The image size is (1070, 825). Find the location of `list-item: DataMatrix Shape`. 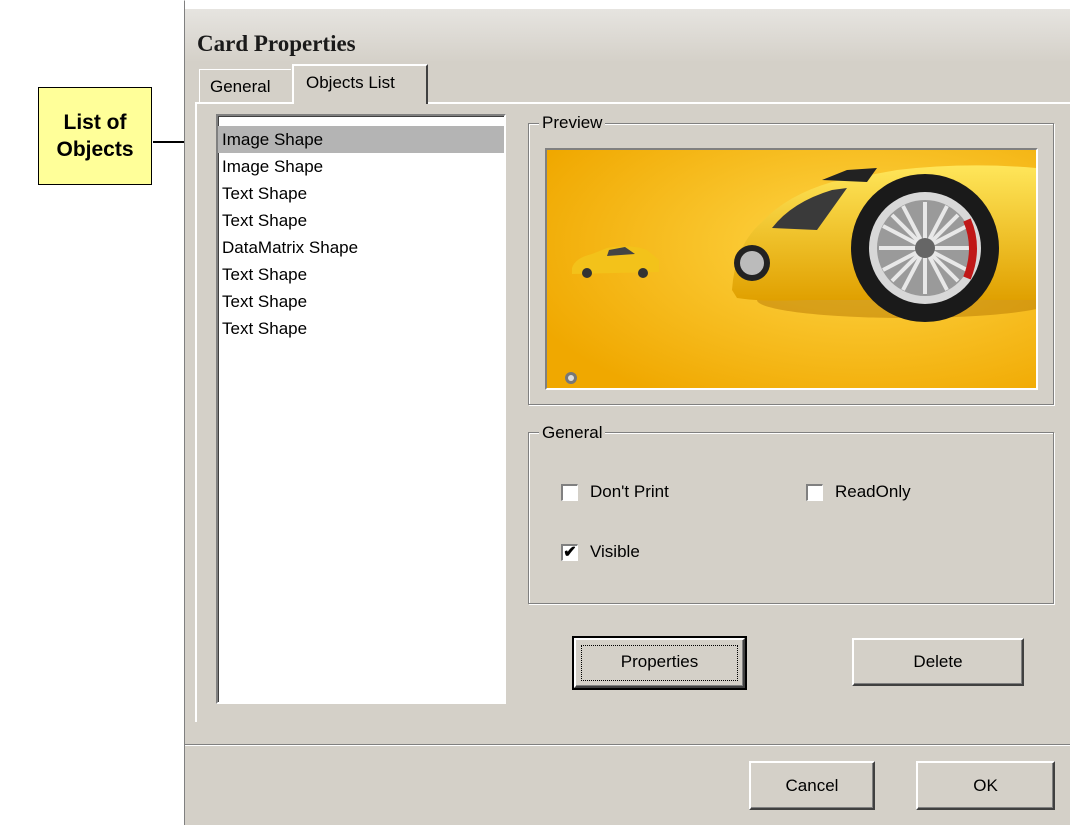

list-item: DataMatrix Shape is located at coordinates (361, 247).